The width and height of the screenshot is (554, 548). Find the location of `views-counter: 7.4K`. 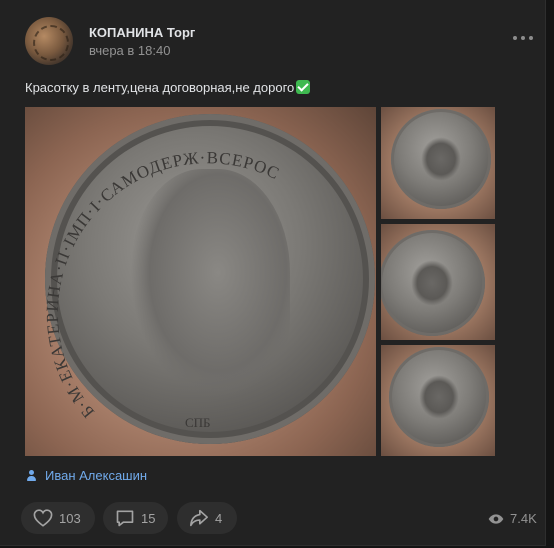

views-counter: 7.4K is located at coordinates (512, 518).